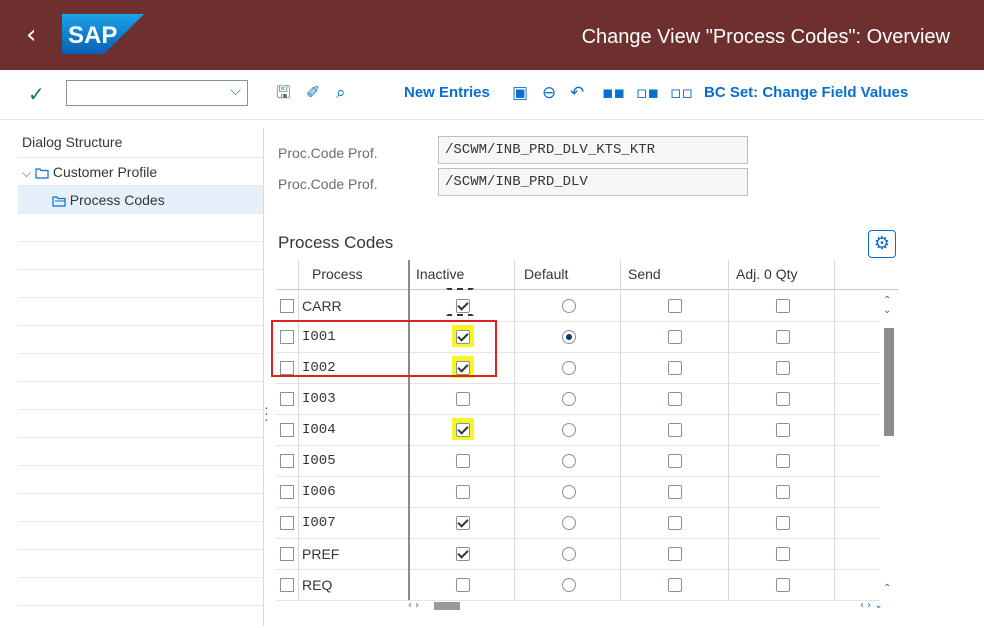 Image resolution: width=984 pixels, height=628 pixels. Describe the element at coordinates (31, 35) in the screenshot. I see `back-icon: ‹` at that location.